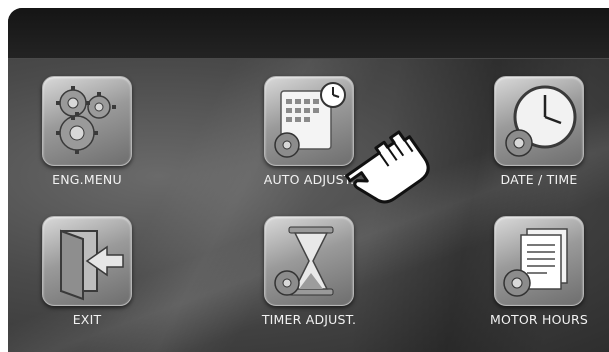 The width and height of the screenshot is (609, 352). What do you see at coordinates (381, 166) in the screenshot?
I see `pointing-hand-icon` at bounding box center [381, 166].